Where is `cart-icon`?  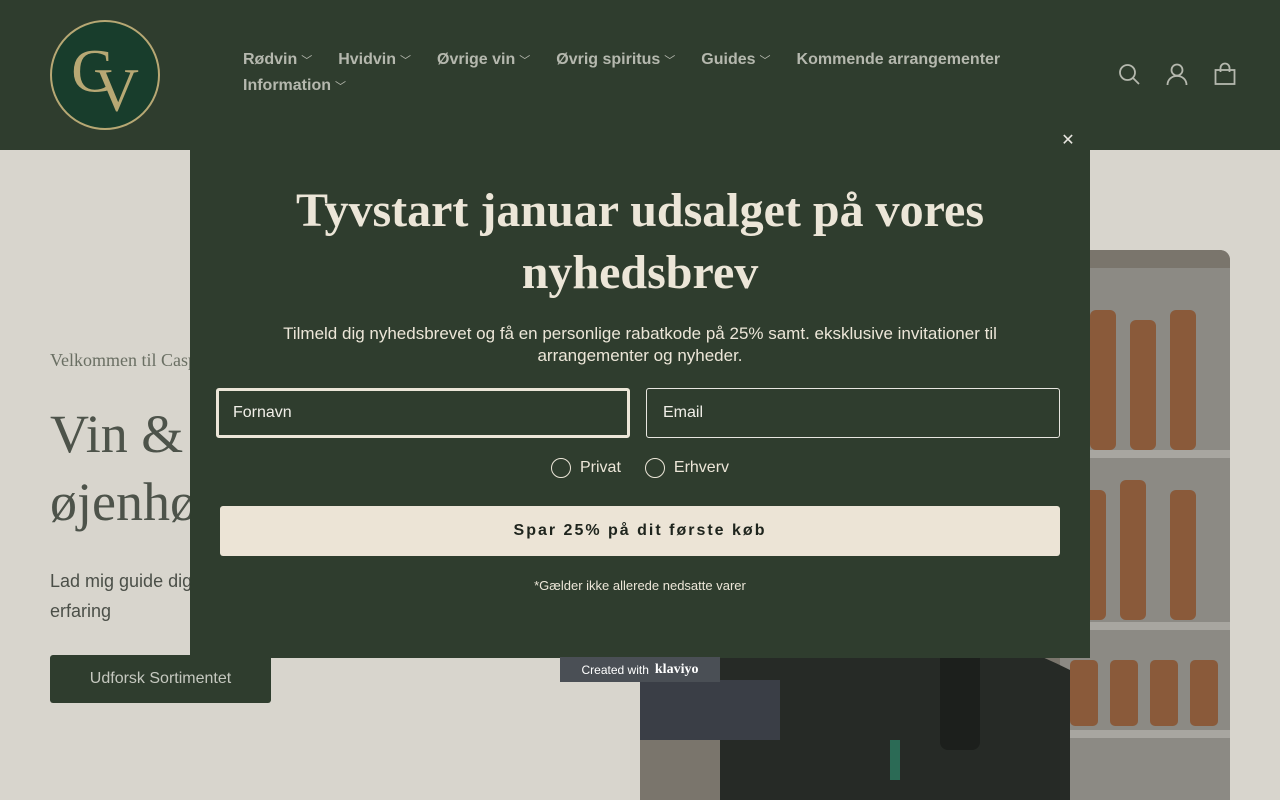
cart-icon is located at coordinates (1225, 74).